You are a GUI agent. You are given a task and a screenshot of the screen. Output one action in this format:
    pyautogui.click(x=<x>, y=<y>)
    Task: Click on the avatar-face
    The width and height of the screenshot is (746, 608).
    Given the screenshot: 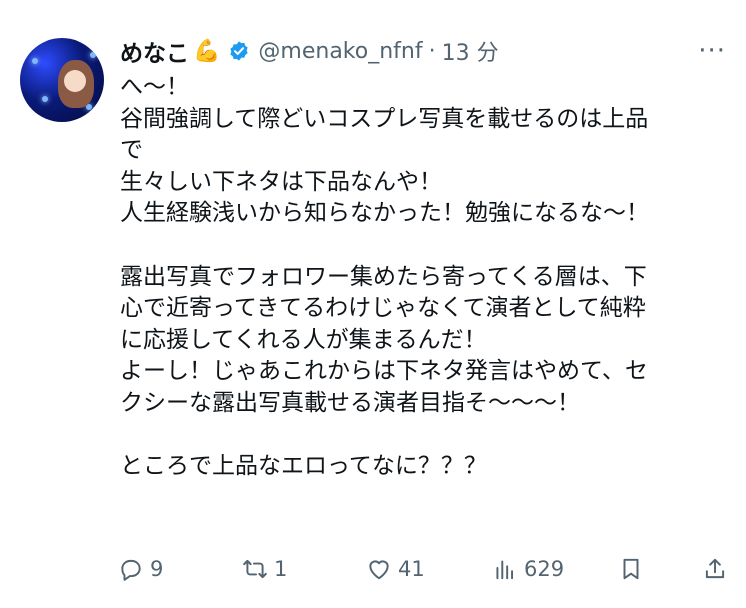 What is the action you would take?
    pyautogui.click(x=75, y=81)
    